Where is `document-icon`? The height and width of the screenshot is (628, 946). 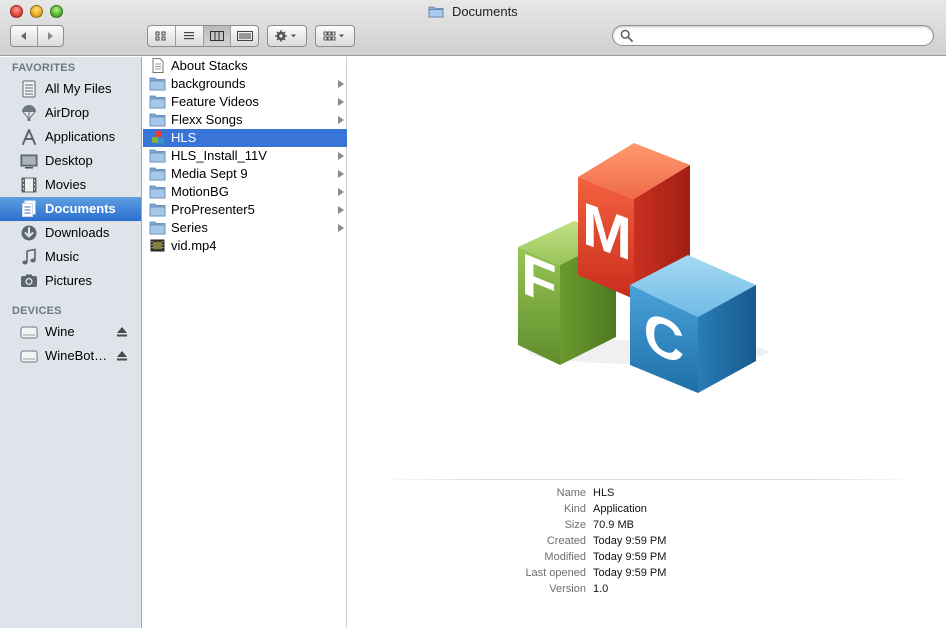 document-icon is located at coordinates (158, 65).